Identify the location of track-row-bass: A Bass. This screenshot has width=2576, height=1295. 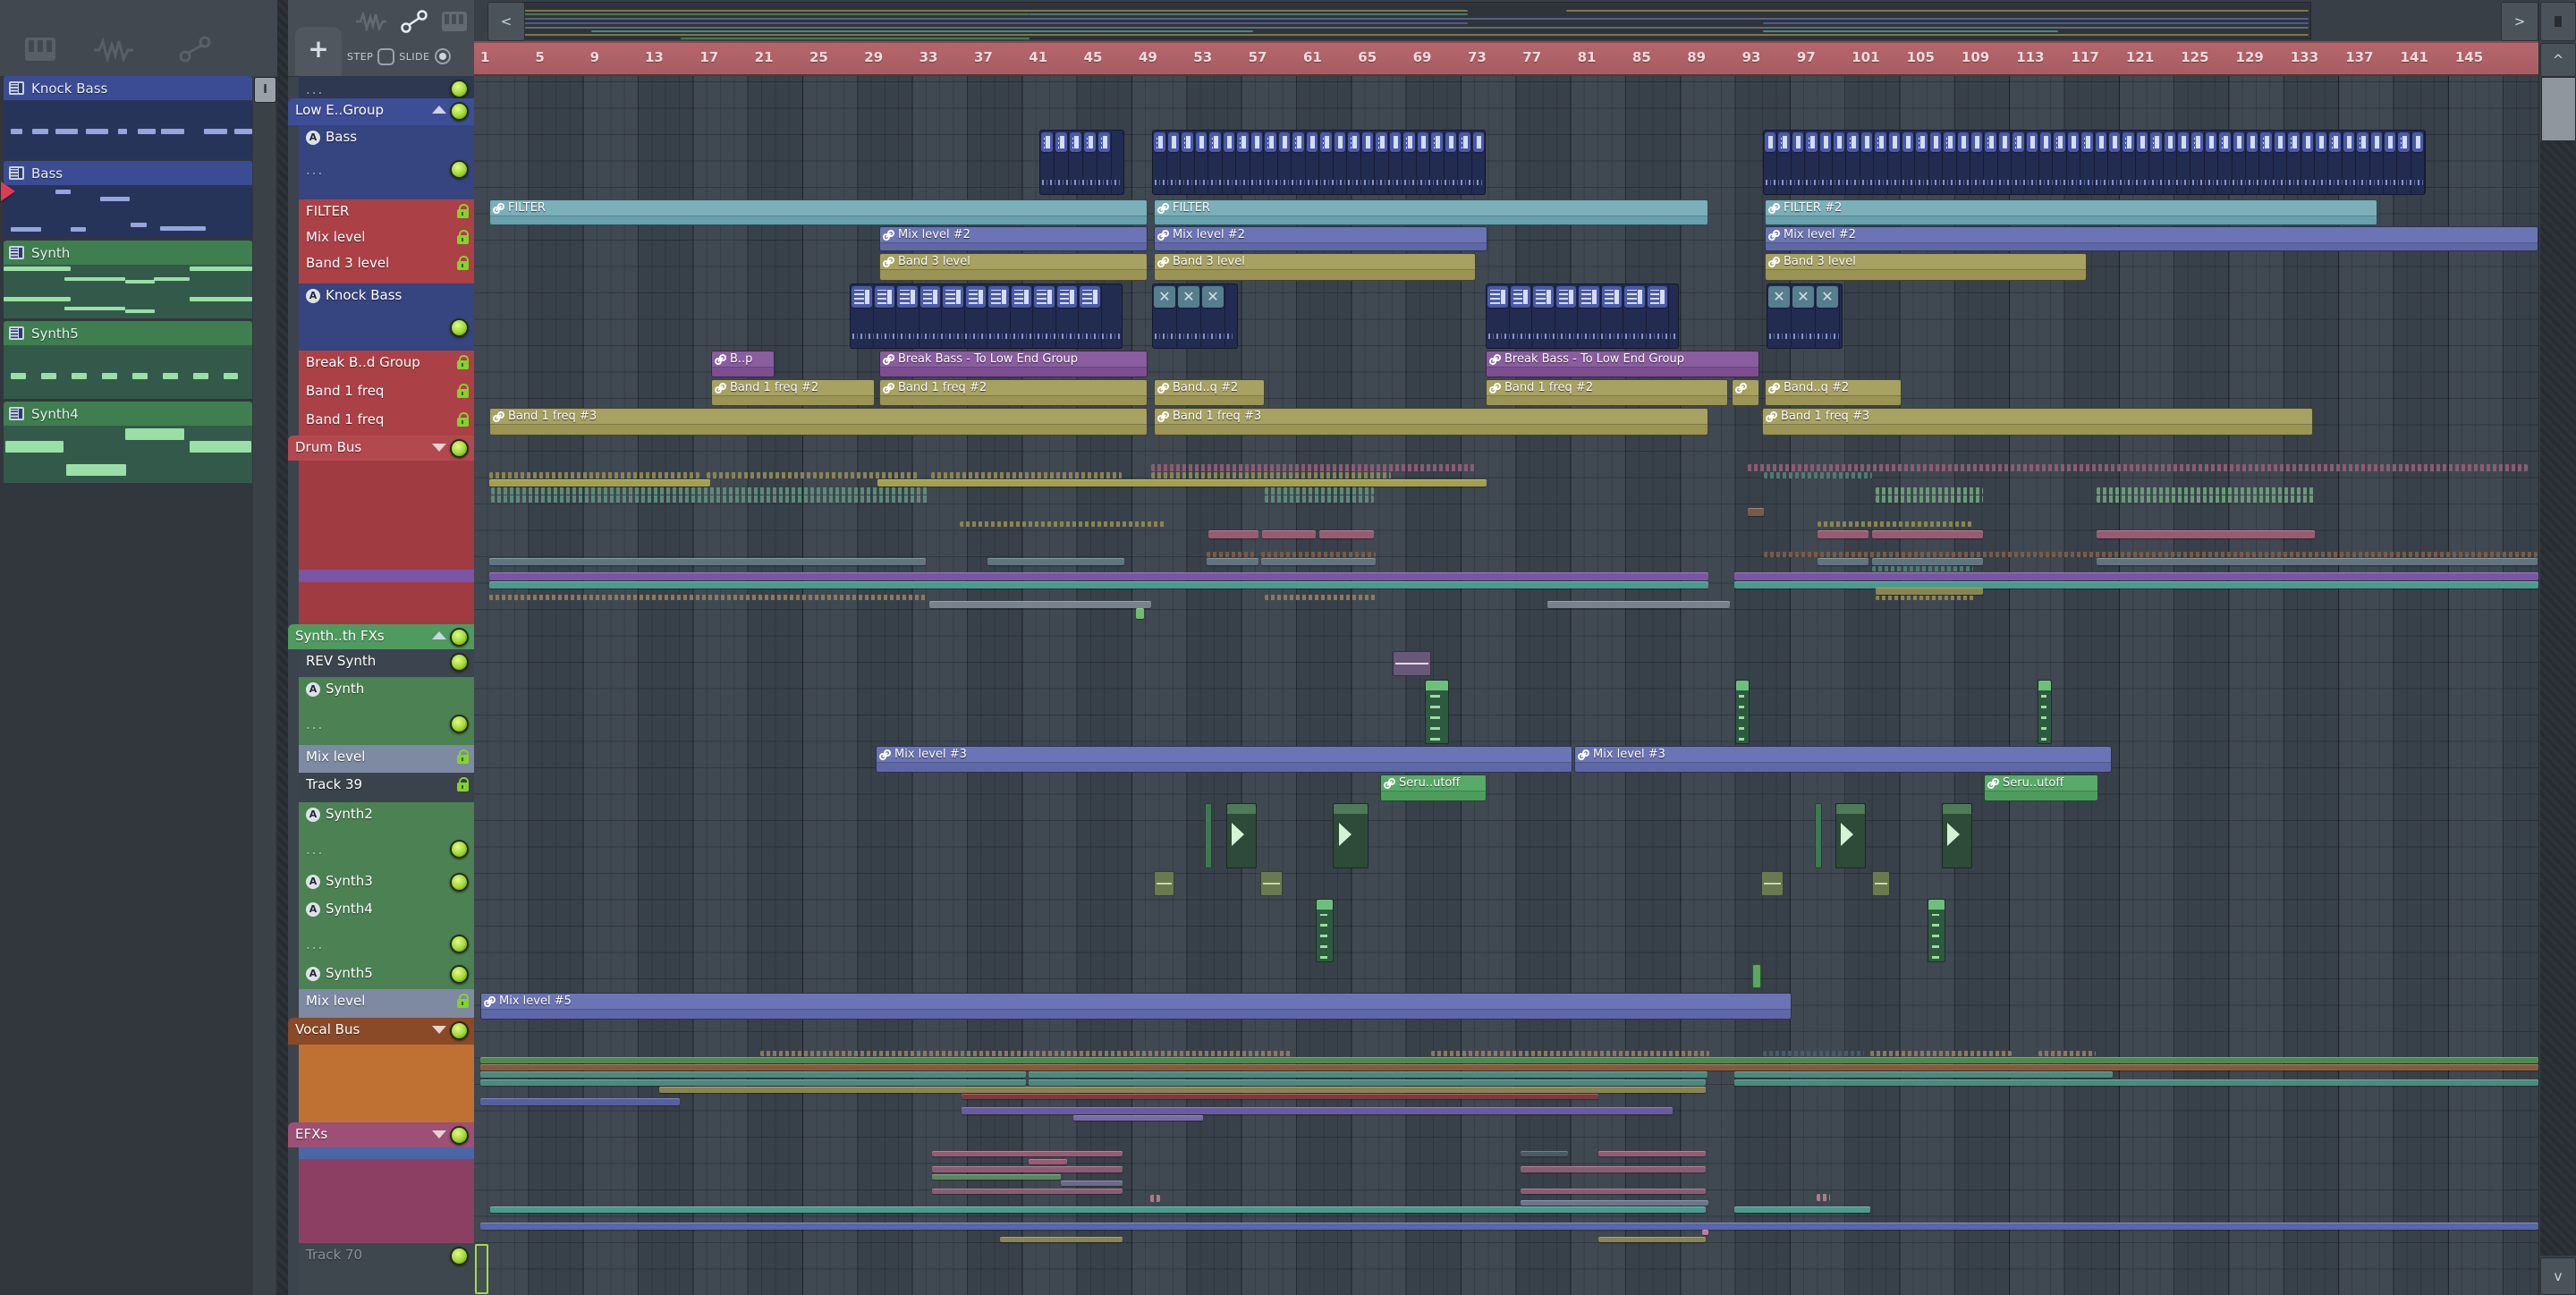
(386, 141).